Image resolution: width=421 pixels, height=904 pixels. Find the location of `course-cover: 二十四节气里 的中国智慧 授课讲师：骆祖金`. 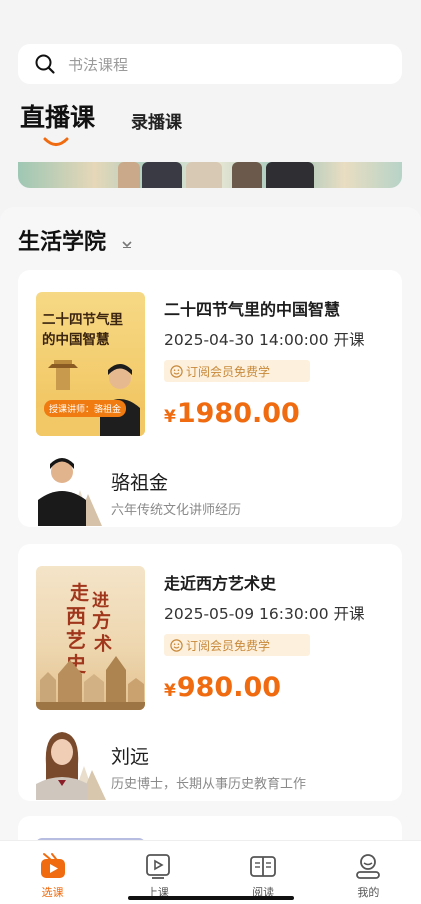

course-cover: 二十四节气里 的中国智慧 授课讲师：骆祖金 is located at coordinates (90, 364).